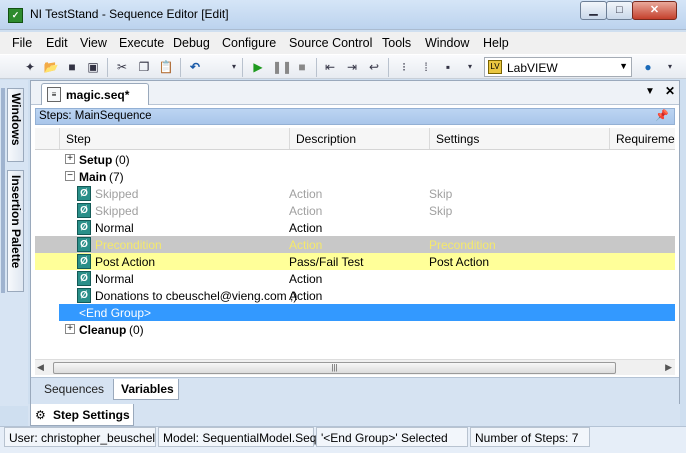 The width and height of the screenshot is (686, 453). I want to click on close-document-icon: ✕, so click(670, 91).